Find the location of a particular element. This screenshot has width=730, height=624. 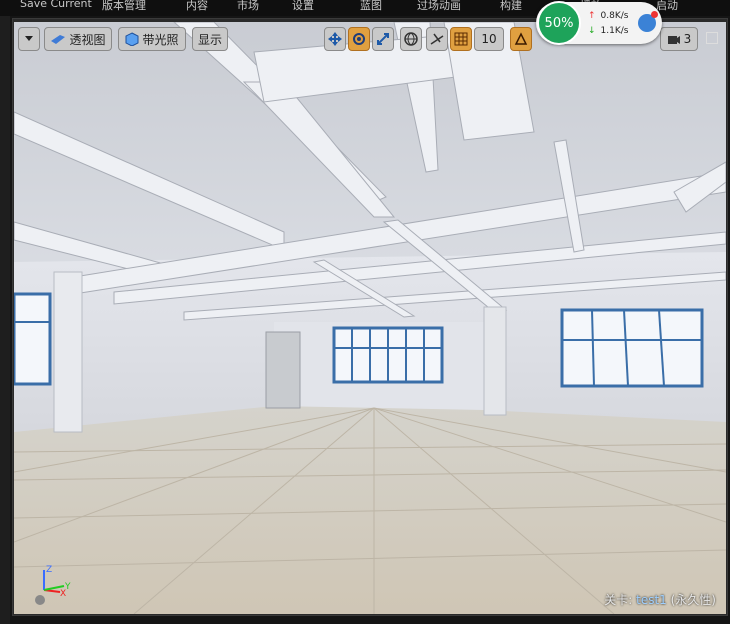

scale-tool-button is located at coordinates (383, 39).